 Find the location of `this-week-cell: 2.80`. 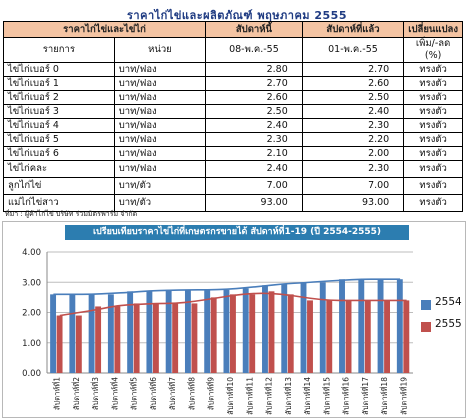

this-week-cell: 2.80 is located at coordinates (254, 69).